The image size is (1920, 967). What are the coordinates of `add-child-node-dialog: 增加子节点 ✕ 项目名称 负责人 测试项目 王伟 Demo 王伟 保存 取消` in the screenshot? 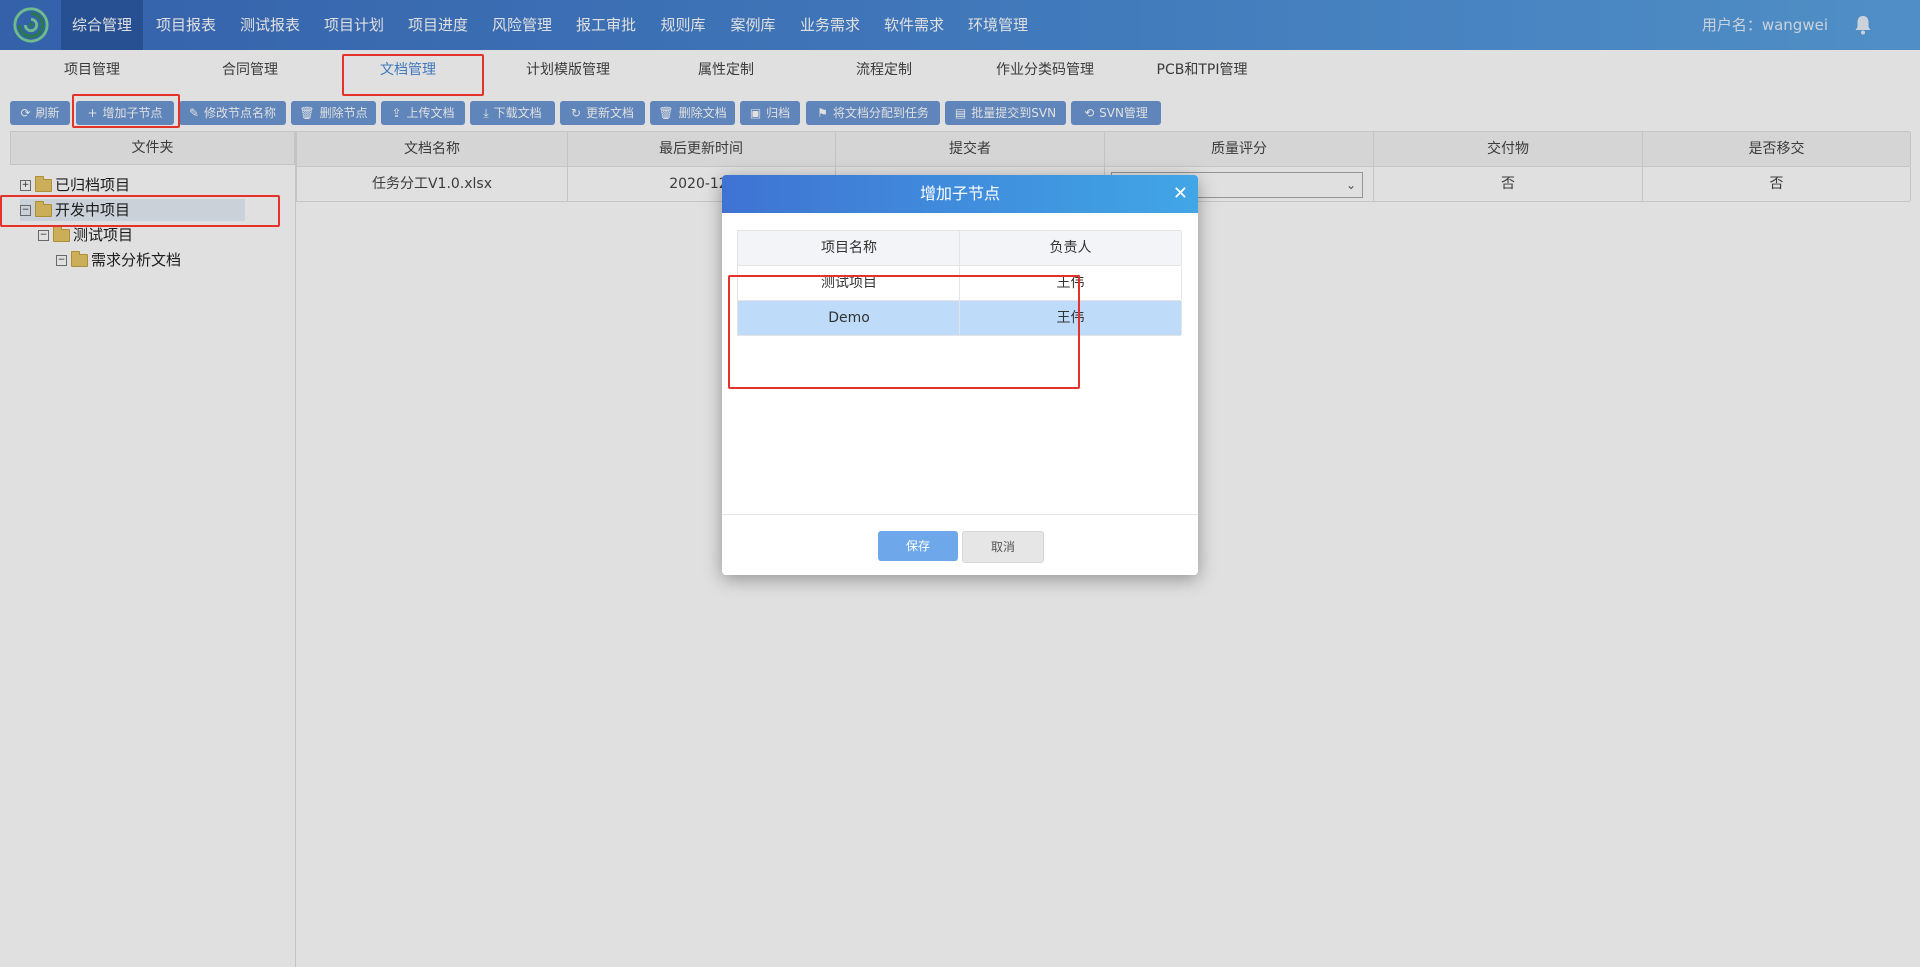 It's located at (960, 375).